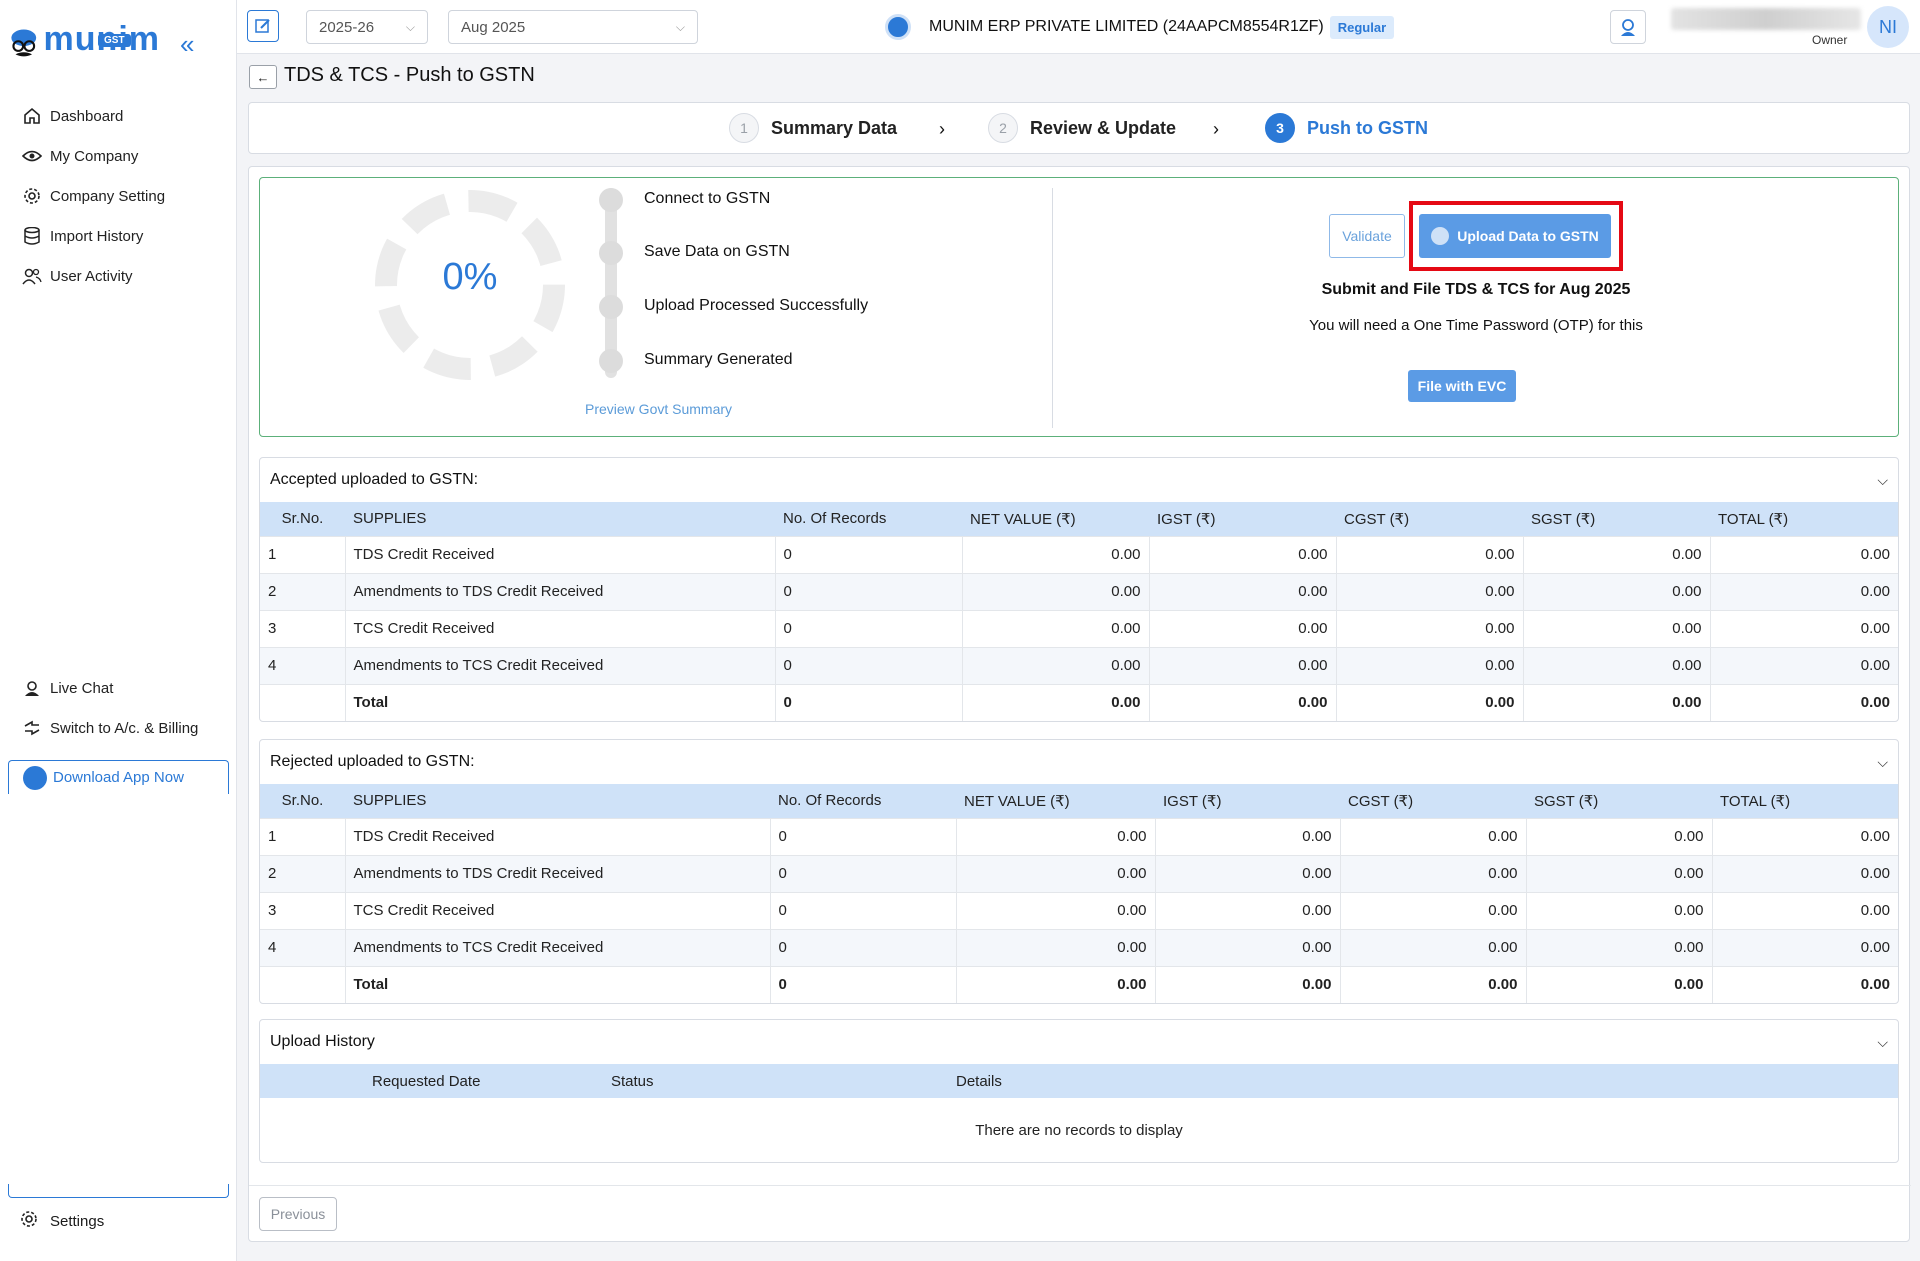  I want to click on munim-logo: munim, so click(85, 44).